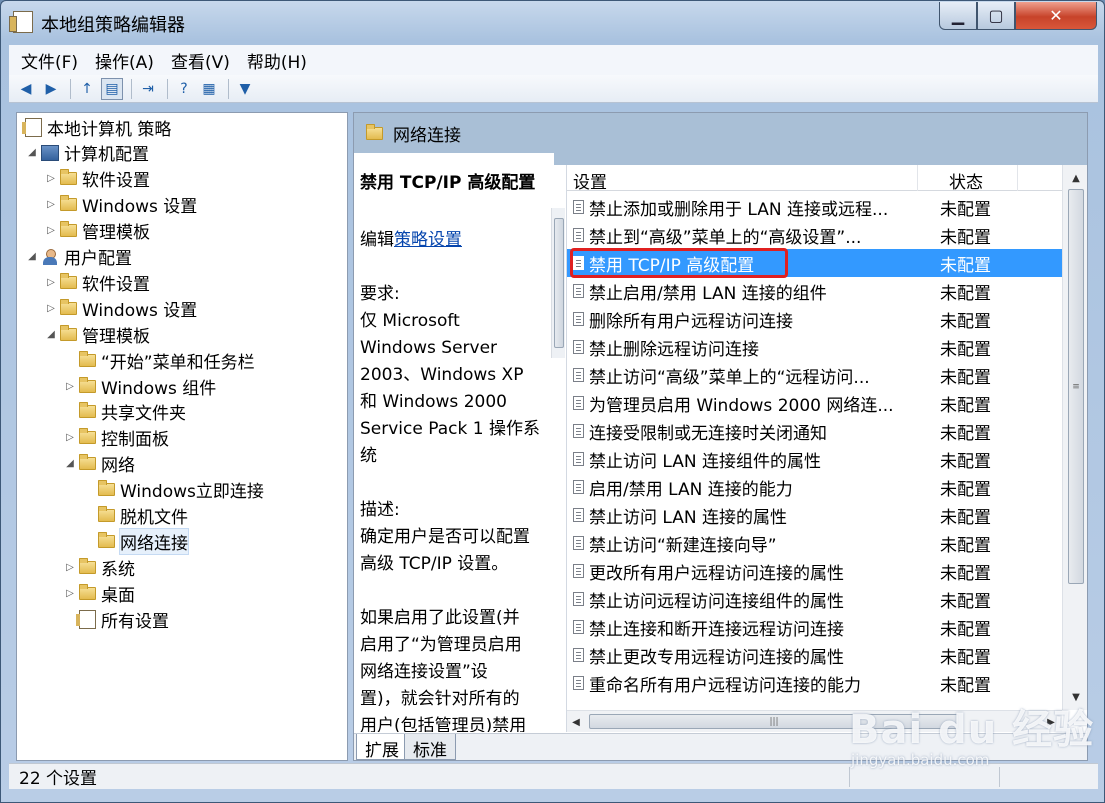 The height and width of the screenshot is (803, 1105). What do you see at coordinates (135, 541) in the screenshot?
I see `tree-item-net-connections: 网络连接` at bounding box center [135, 541].